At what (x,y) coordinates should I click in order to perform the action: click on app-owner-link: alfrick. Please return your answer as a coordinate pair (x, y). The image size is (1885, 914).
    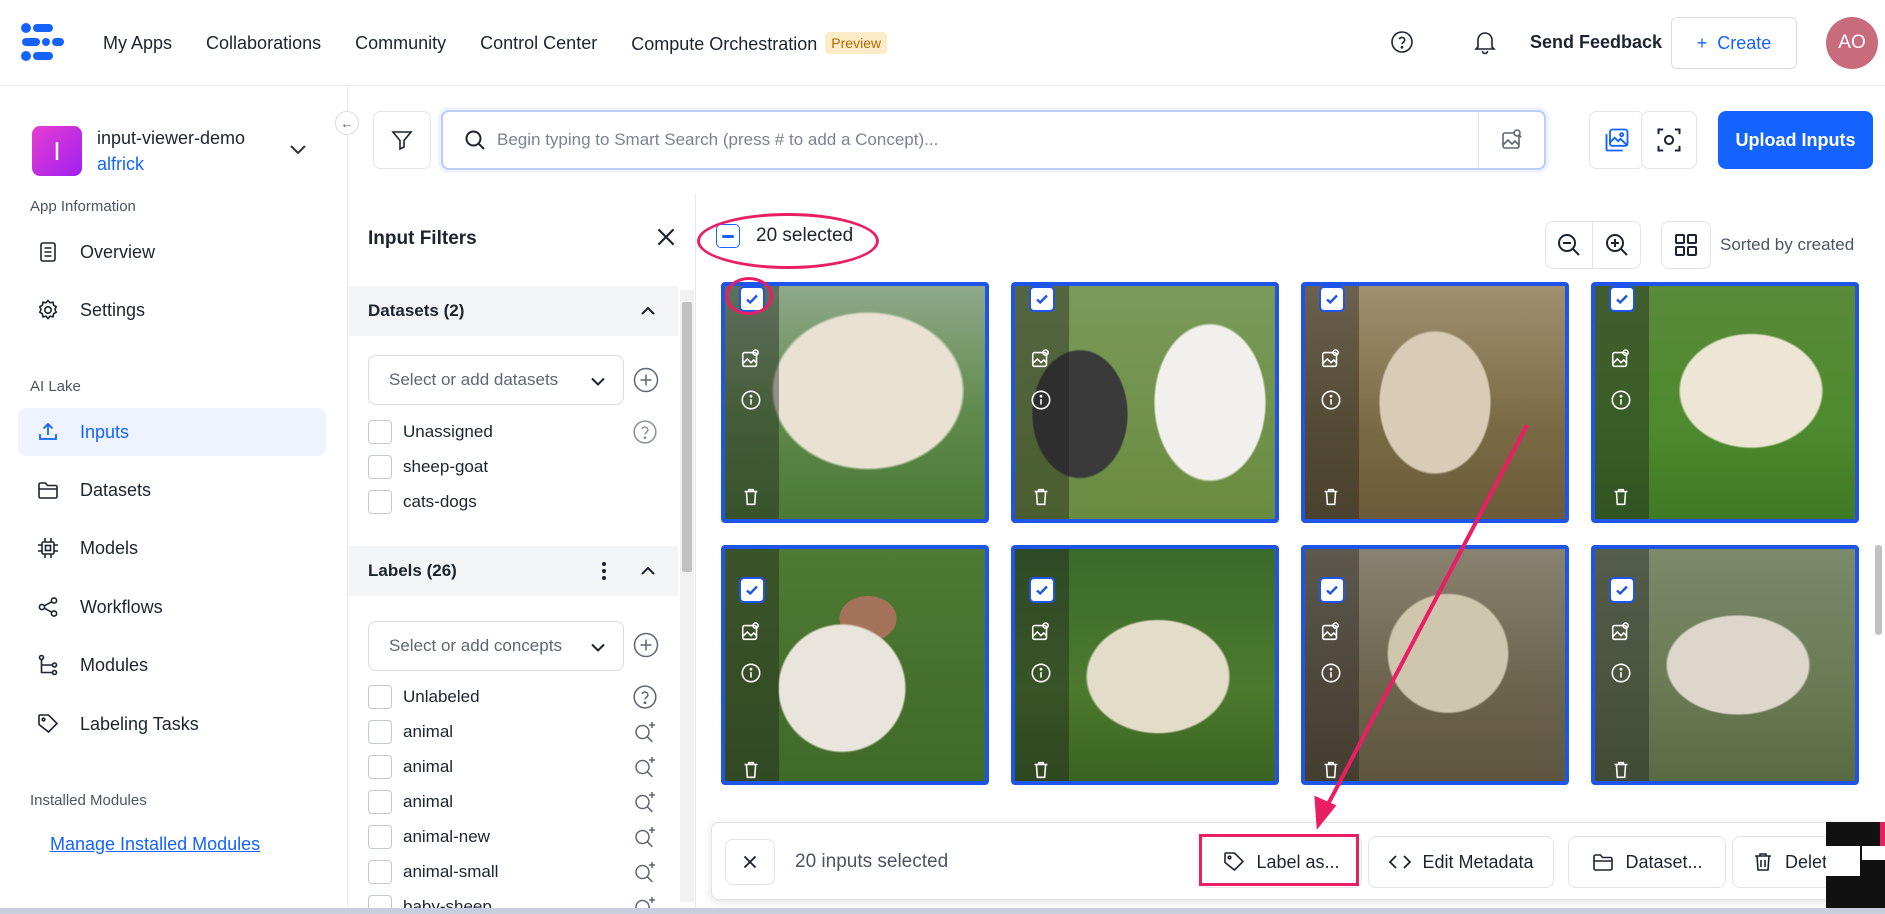
    Looking at the image, I should click on (120, 164).